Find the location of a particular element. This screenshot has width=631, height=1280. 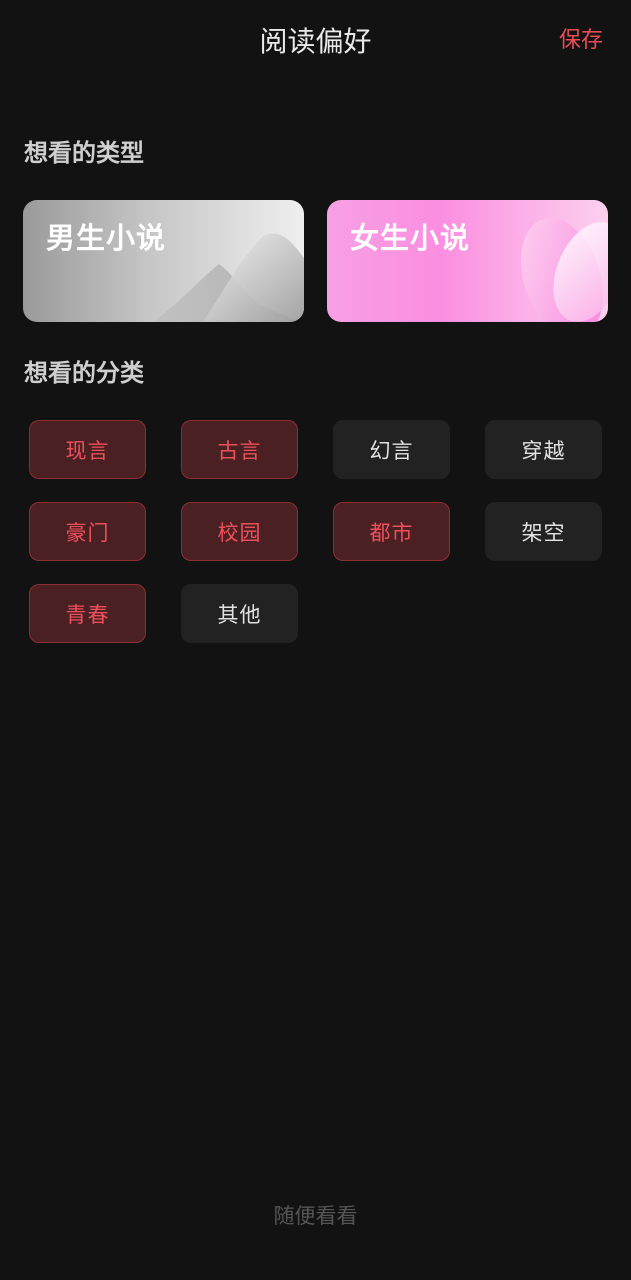

save-button: 保存 is located at coordinates (581, 41).